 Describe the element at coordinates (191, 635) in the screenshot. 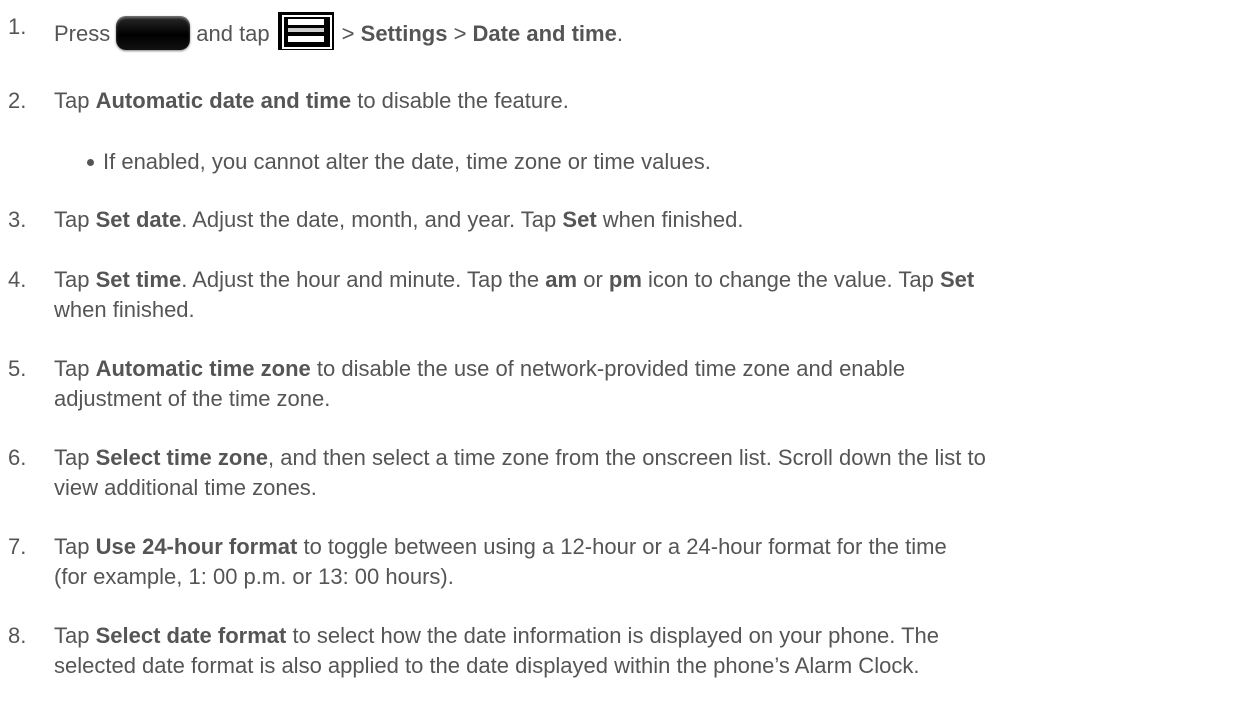

I see `select-date-format-label: Select date format` at that location.